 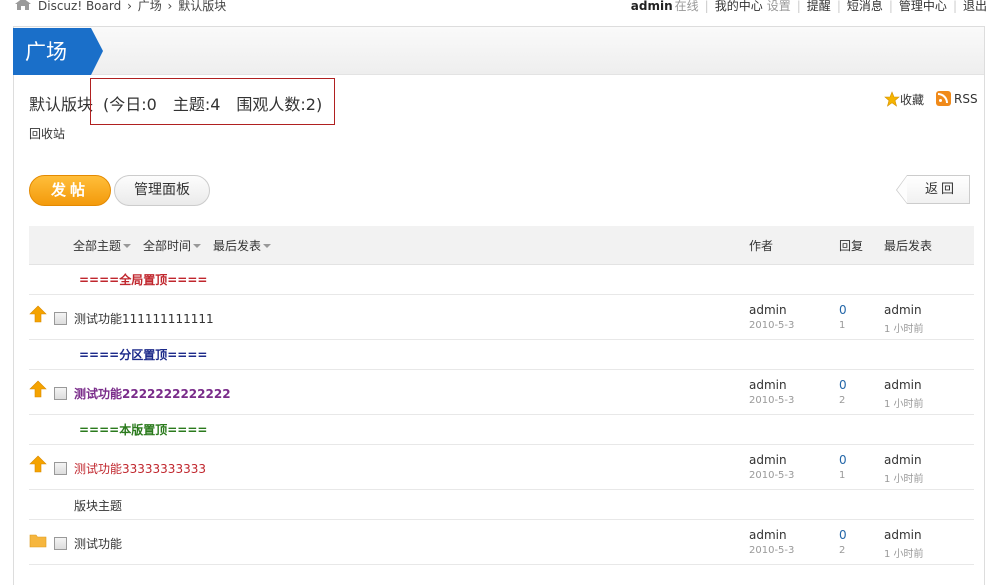 What do you see at coordinates (779, 6) in the screenshot?
I see `settings-link: 设置` at bounding box center [779, 6].